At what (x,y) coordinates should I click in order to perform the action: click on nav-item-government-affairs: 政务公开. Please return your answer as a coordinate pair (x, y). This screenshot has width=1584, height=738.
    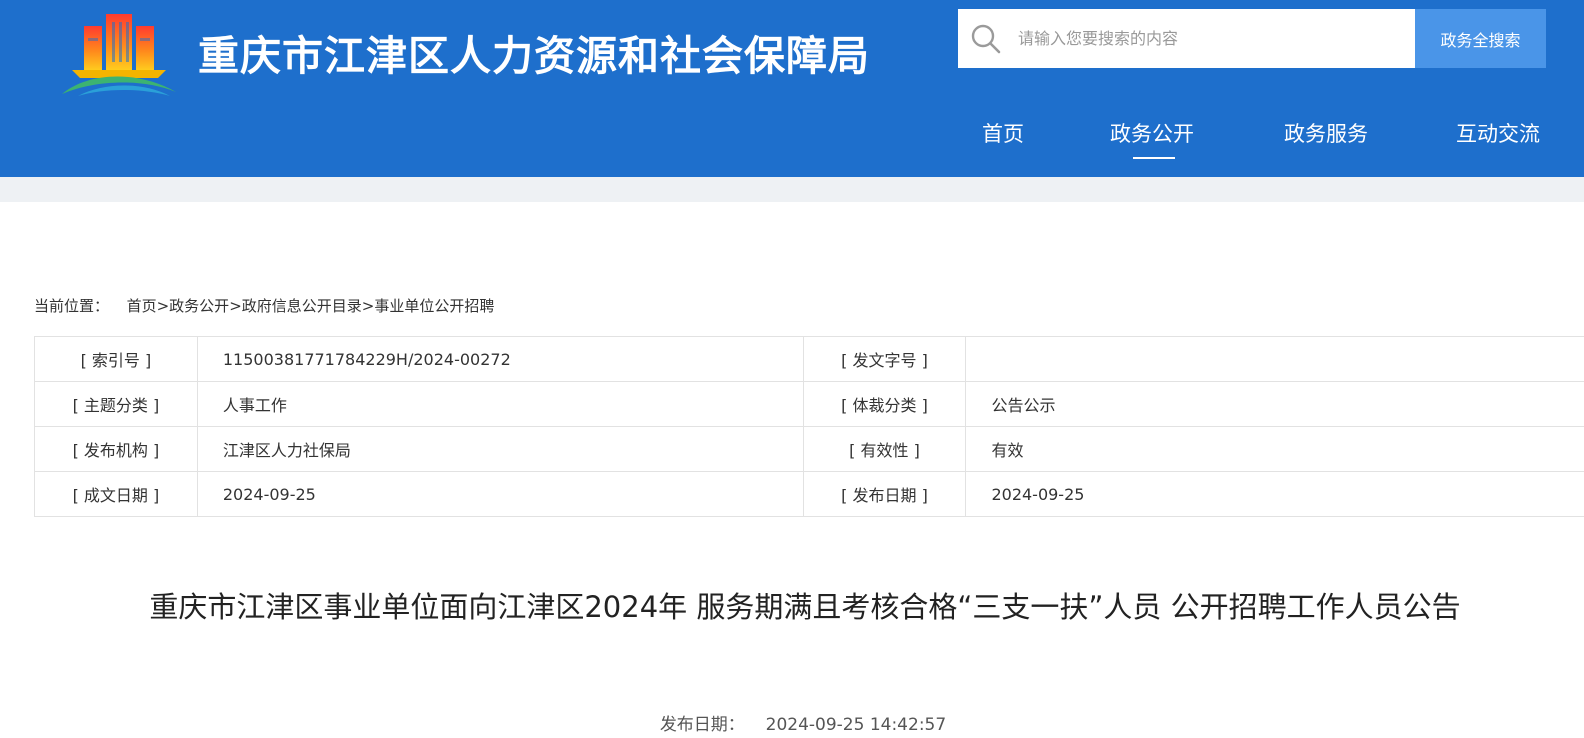
    Looking at the image, I should click on (1152, 133).